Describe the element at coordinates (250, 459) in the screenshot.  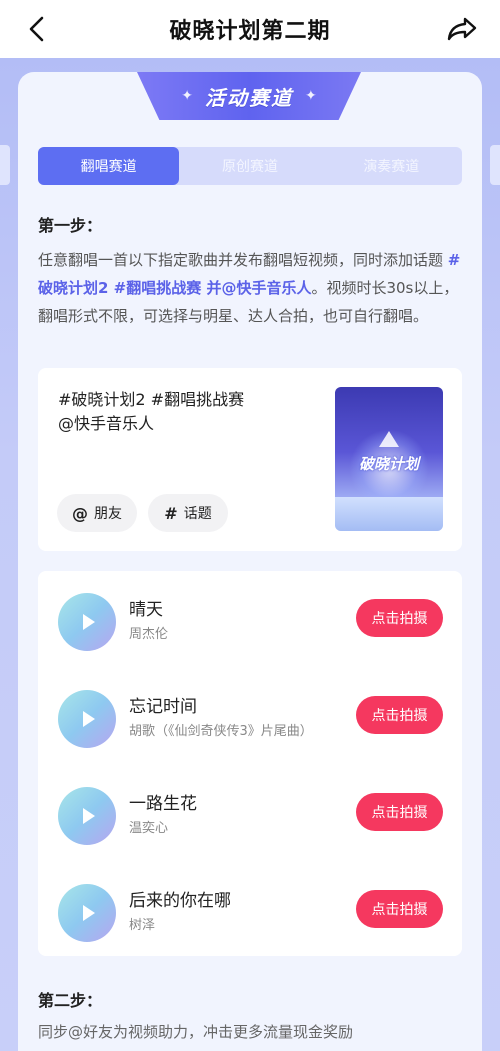
I see `share-preview-box: #破晓计划2 #翻唱挑战赛 @快手音乐人 @ 朋友 # 话题 破晓计划` at that location.